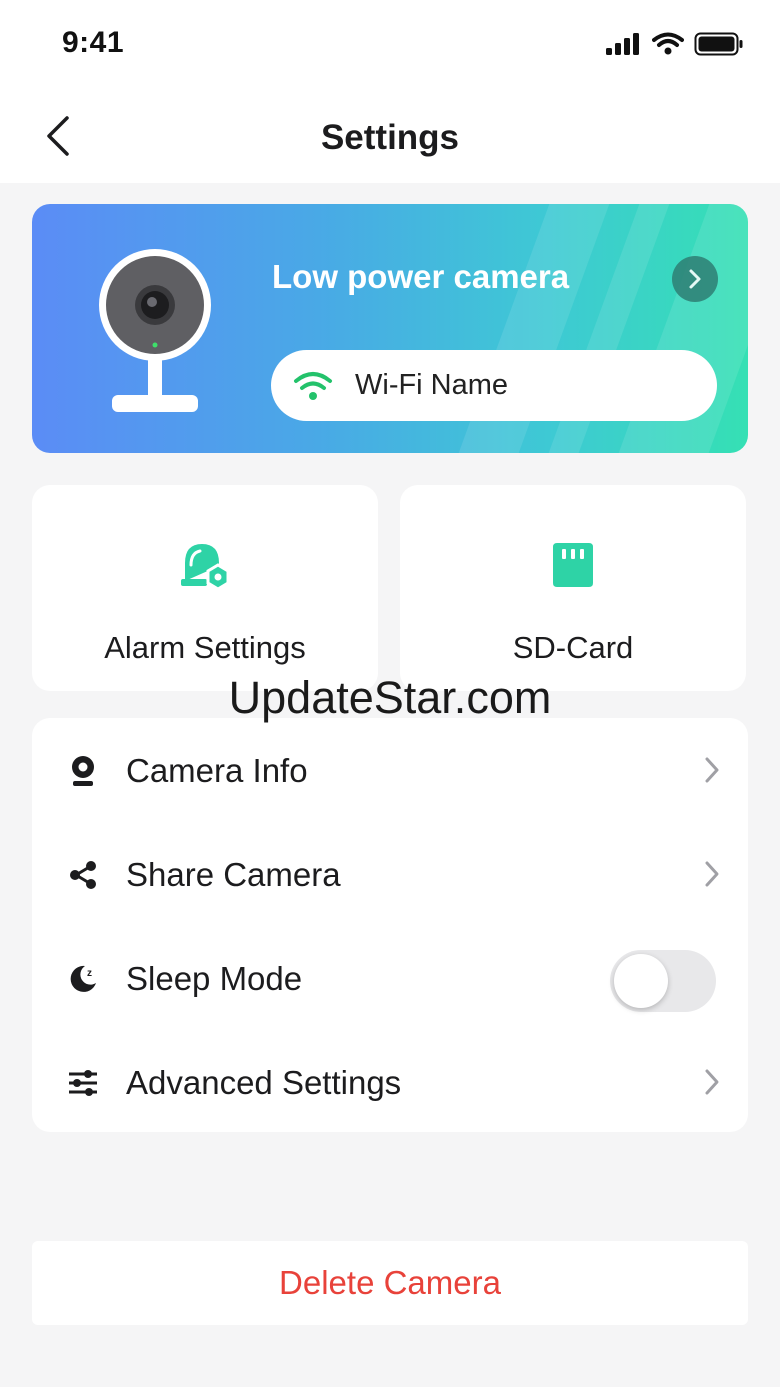 Image resolution: width=780 pixels, height=1387 pixels. I want to click on delete-camera-button: Delete Camera, so click(390, 1283).